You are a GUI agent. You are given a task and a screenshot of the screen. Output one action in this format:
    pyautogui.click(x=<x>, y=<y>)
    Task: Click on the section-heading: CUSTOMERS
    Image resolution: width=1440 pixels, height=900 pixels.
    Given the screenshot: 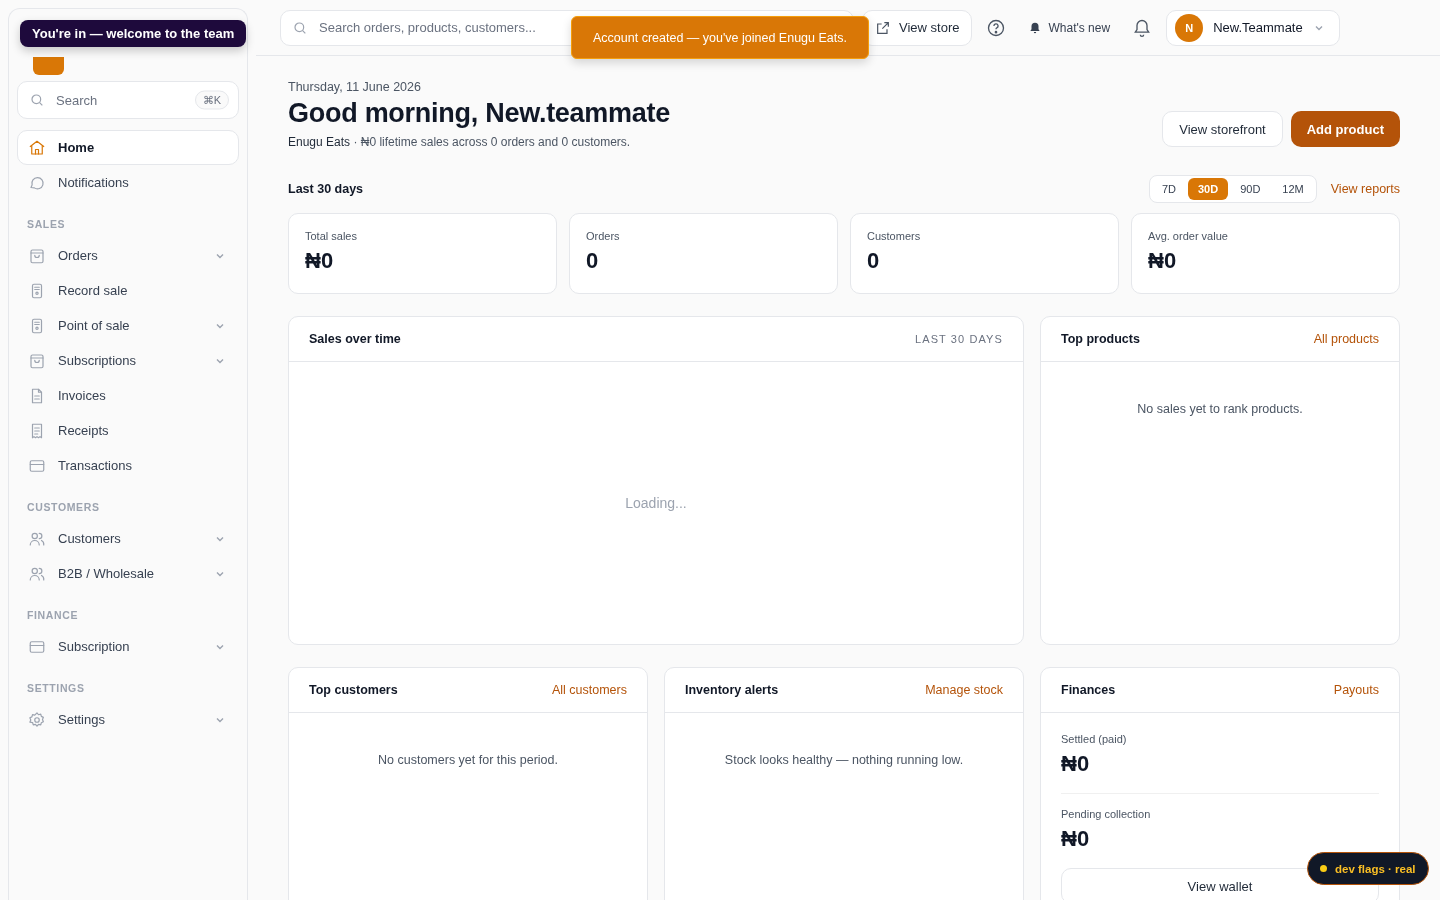 What is the action you would take?
    pyautogui.click(x=63, y=507)
    